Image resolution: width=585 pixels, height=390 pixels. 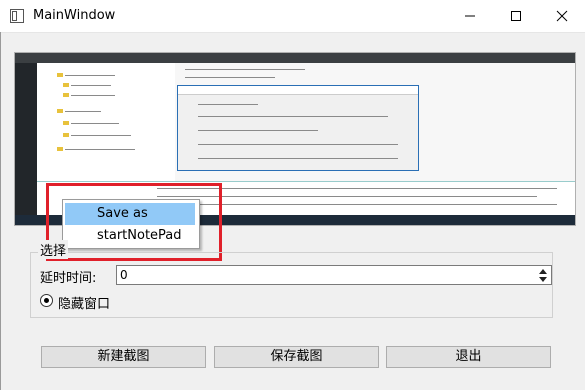 What do you see at coordinates (74, 15) in the screenshot?
I see `window-title: MainWindow` at bounding box center [74, 15].